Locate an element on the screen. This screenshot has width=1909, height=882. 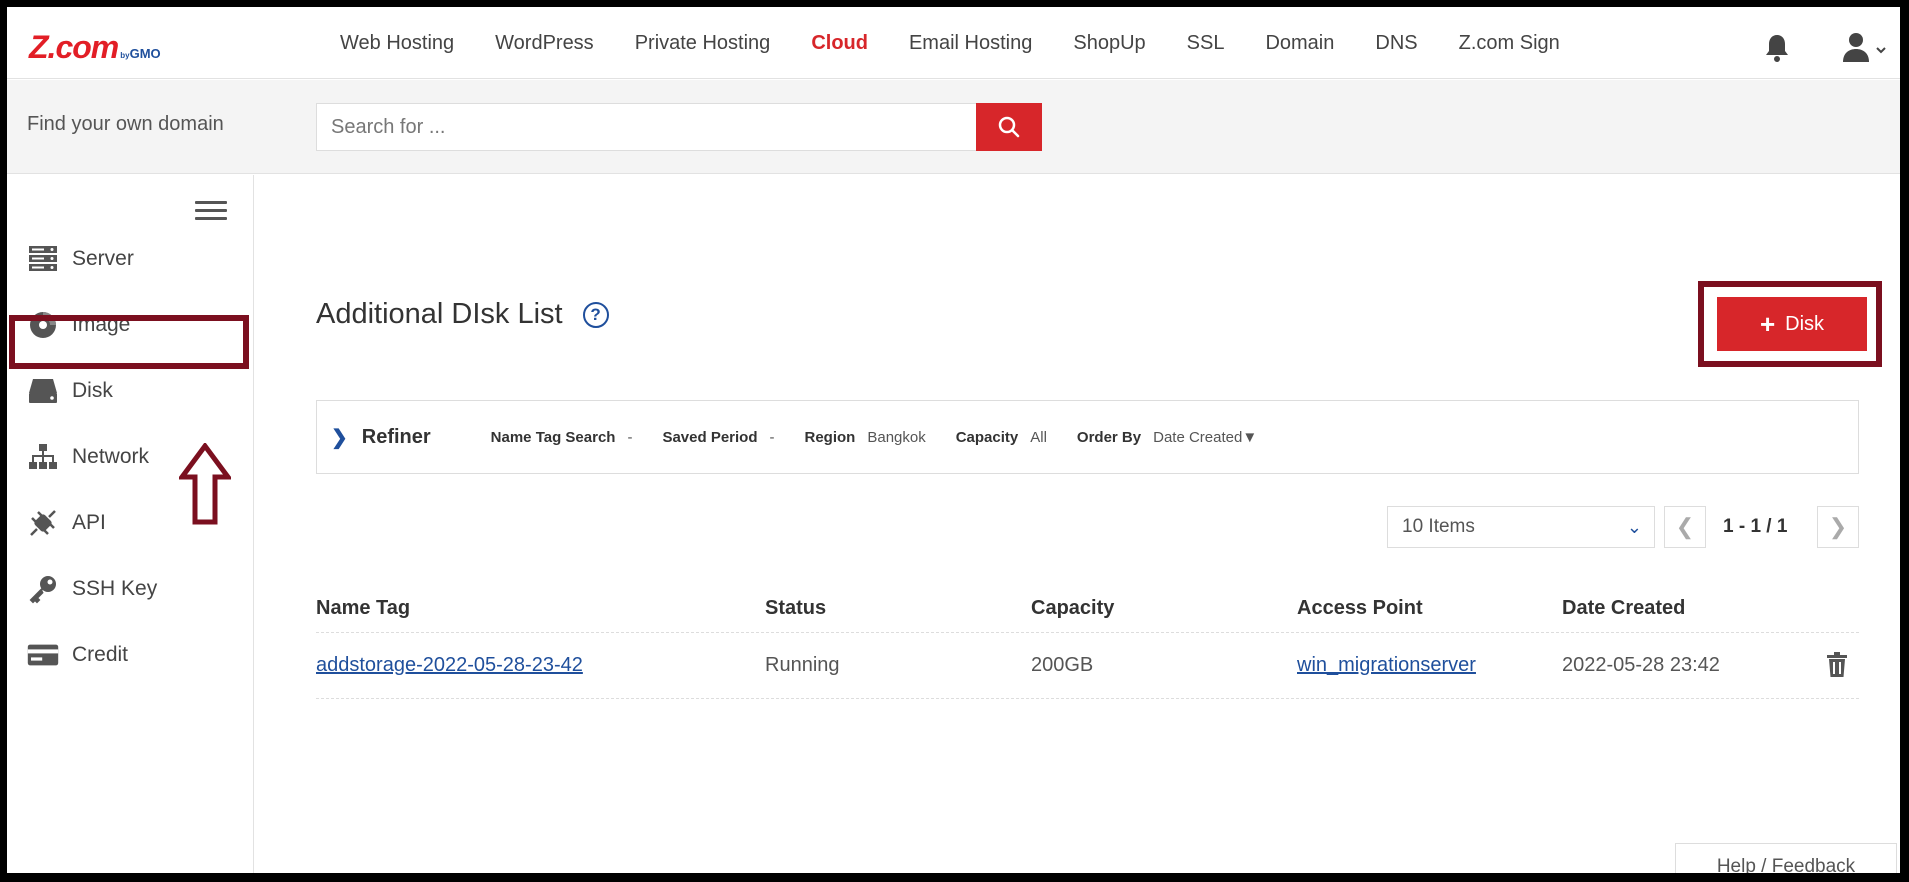
sidebar-item-label: Credit is located at coordinates (100, 654).